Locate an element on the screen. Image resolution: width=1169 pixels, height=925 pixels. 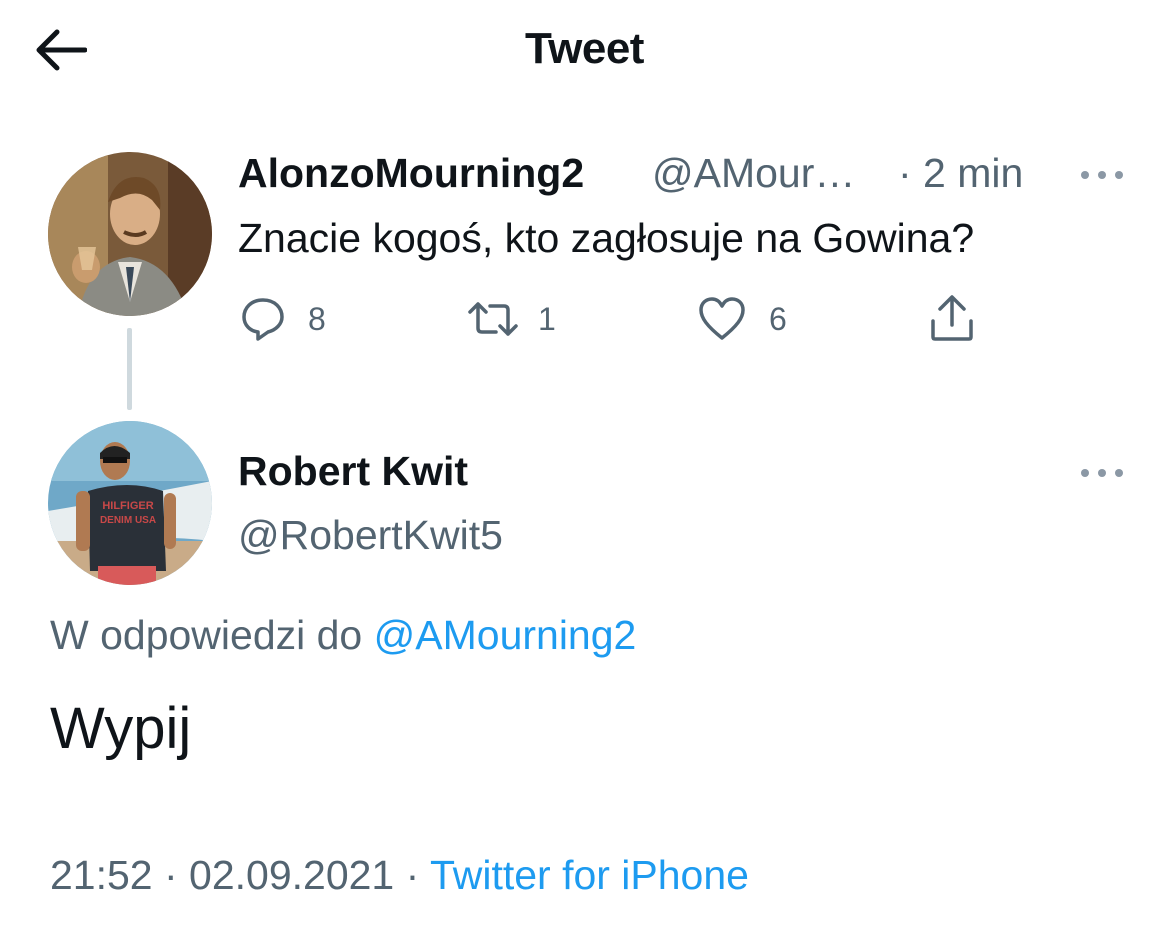
avatar-robertkwit: HILFIGER DENIM USA is located at coordinates (130, 503).